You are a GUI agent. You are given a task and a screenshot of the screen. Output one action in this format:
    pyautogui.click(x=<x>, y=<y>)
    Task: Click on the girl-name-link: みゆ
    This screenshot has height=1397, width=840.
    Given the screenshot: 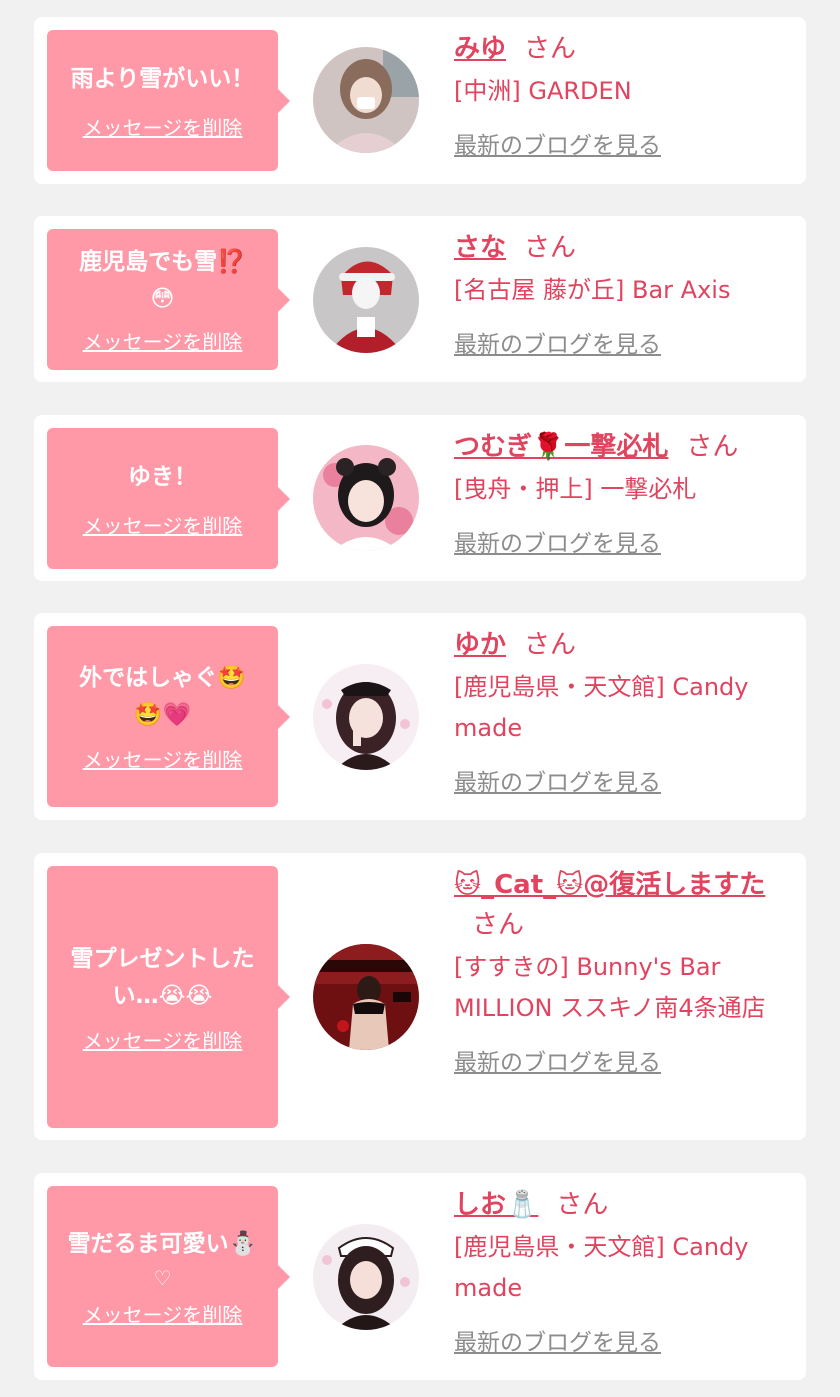 What is the action you would take?
    pyautogui.click(x=480, y=49)
    